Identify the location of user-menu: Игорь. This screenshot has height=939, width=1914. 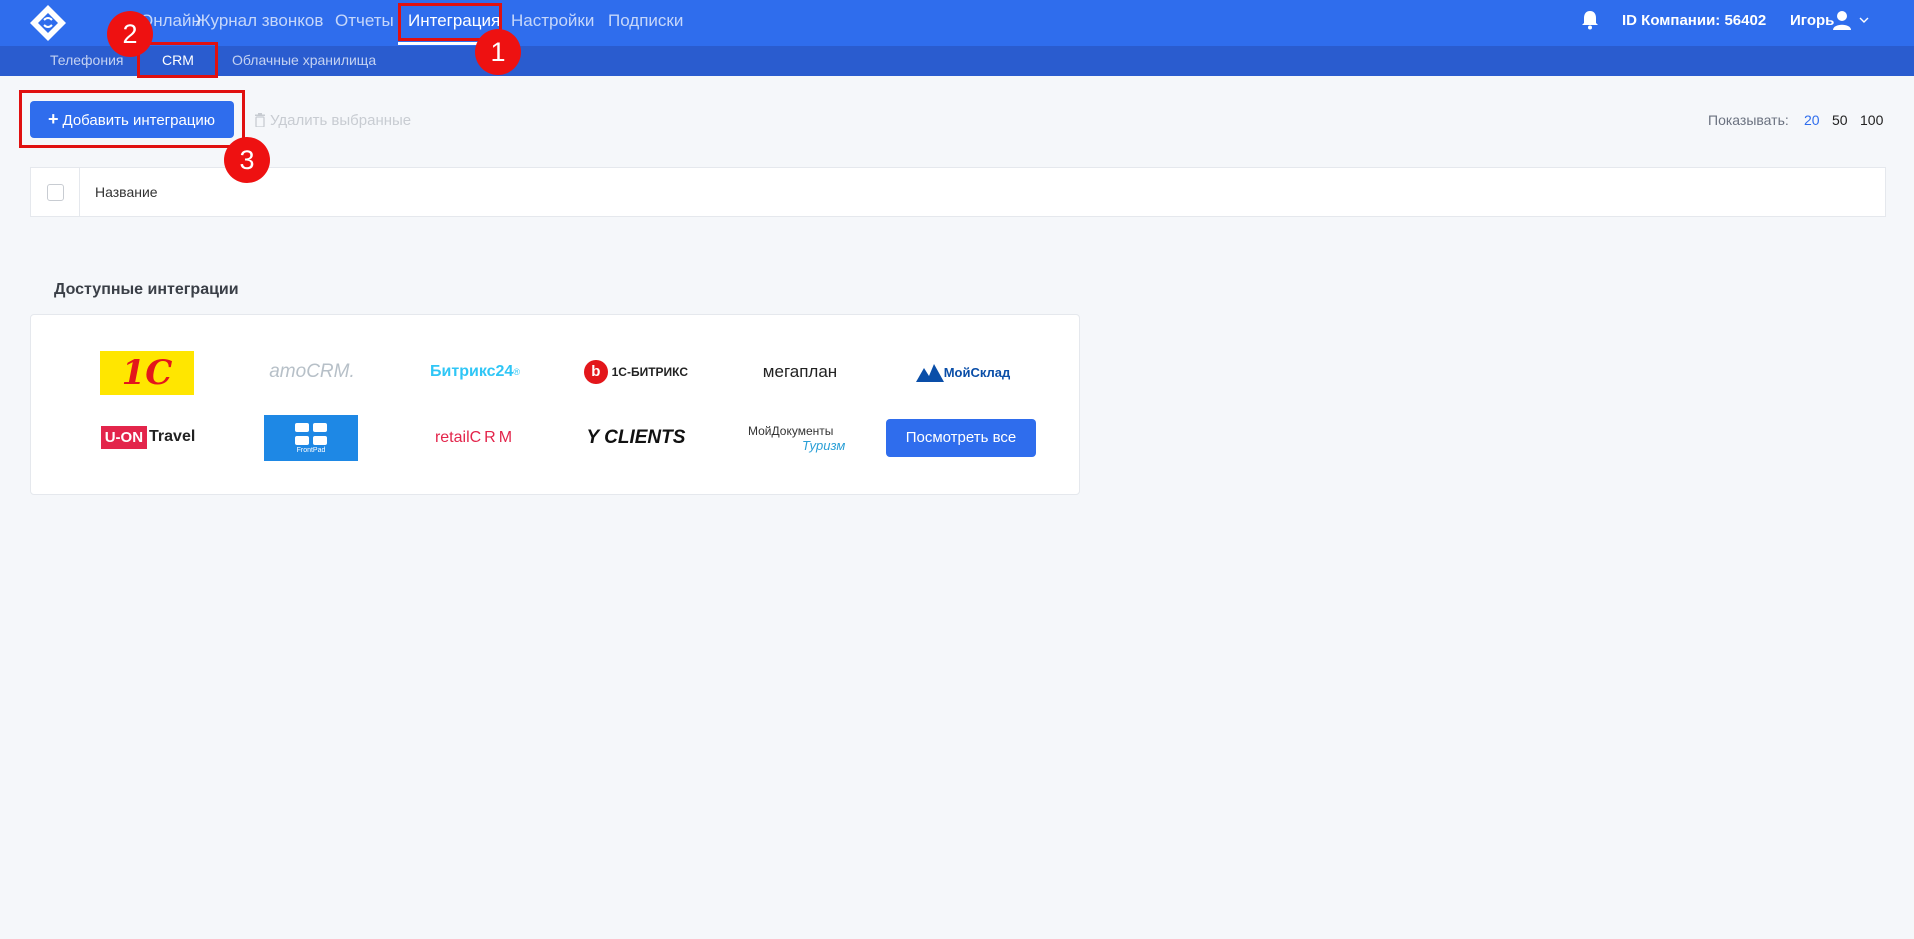
(1812, 20).